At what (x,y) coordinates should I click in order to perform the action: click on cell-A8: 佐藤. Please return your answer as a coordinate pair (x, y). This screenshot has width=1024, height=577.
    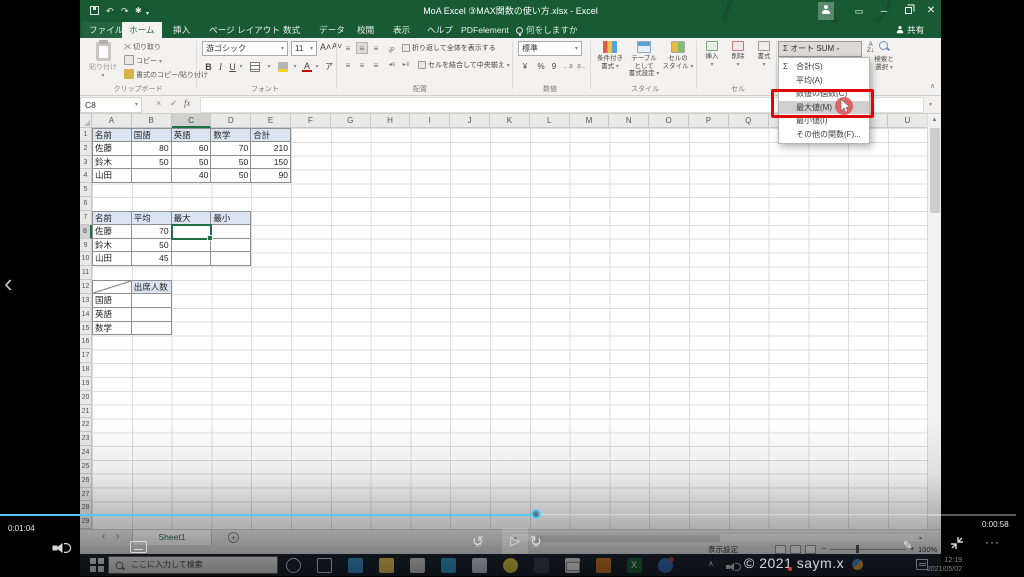
    Looking at the image, I should click on (112, 232).